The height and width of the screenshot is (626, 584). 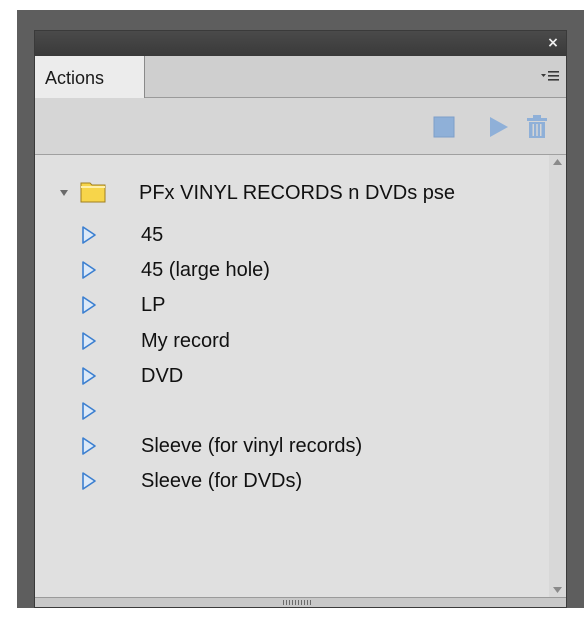 What do you see at coordinates (252, 446) in the screenshot?
I see `action-label: Sleeve (for vinyl records)` at bounding box center [252, 446].